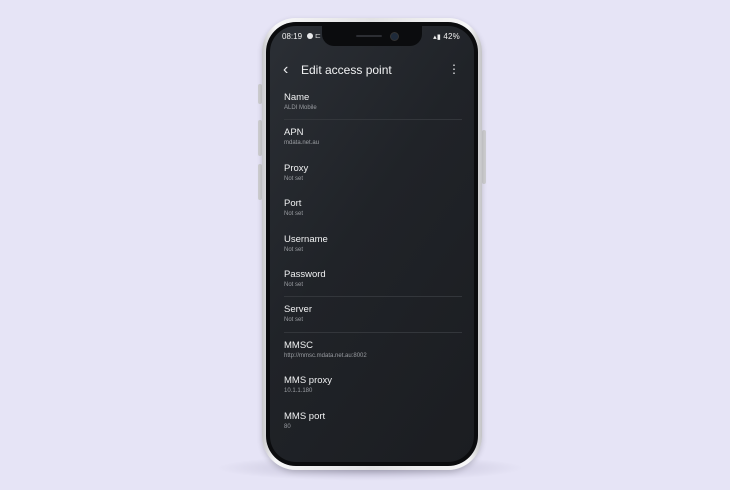 This screenshot has height=490, width=730. Describe the element at coordinates (293, 204) in the screenshot. I see `setting-label: Port` at that location.